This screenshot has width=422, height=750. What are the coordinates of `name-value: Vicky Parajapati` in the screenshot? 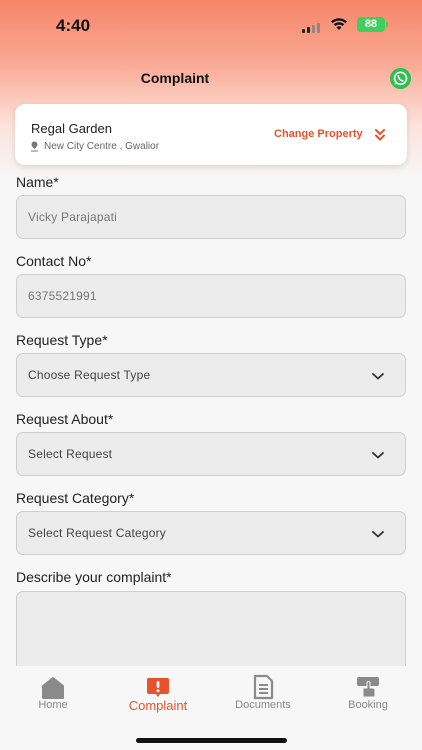 It's located at (73, 217).